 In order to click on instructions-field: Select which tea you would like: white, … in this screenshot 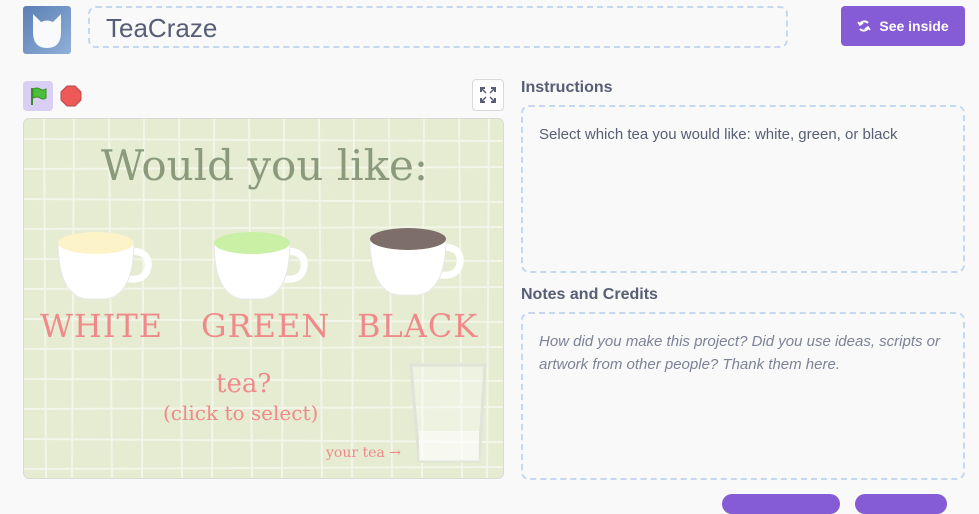, I will do `click(743, 189)`.